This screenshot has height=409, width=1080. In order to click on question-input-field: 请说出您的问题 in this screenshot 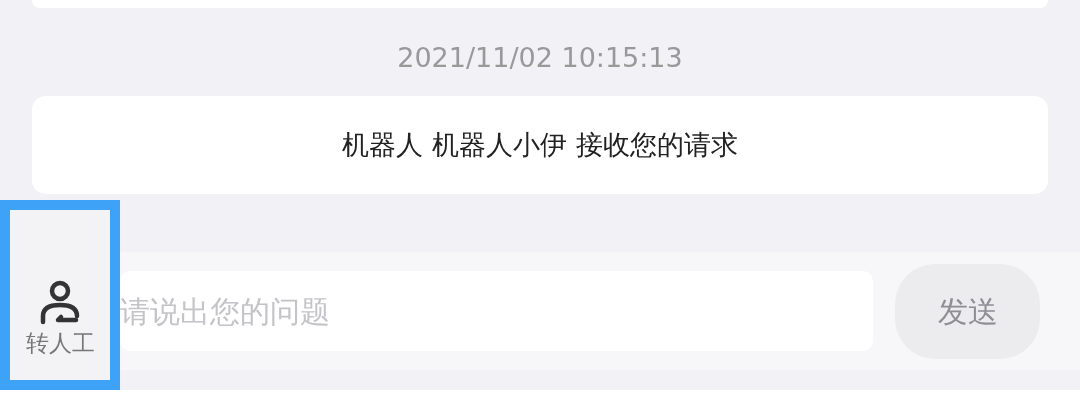, I will do `click(496, 311)`.